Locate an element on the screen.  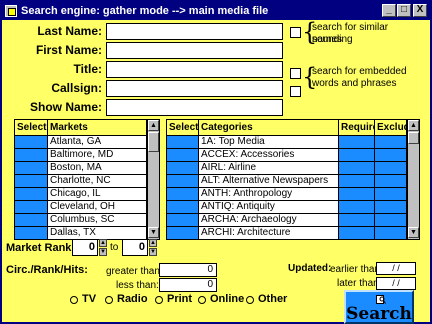
categories-scrollbar: ▲ ▼ is located at coordinates (413, 179).